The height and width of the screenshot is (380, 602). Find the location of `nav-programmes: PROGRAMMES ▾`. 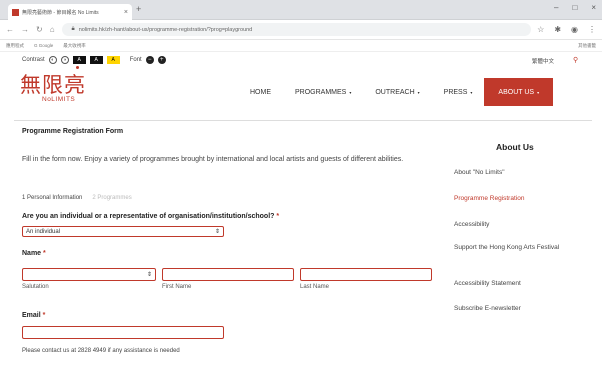

nav-programmes: PROGRAMMES ▾ is located at coordinates (323, 92).